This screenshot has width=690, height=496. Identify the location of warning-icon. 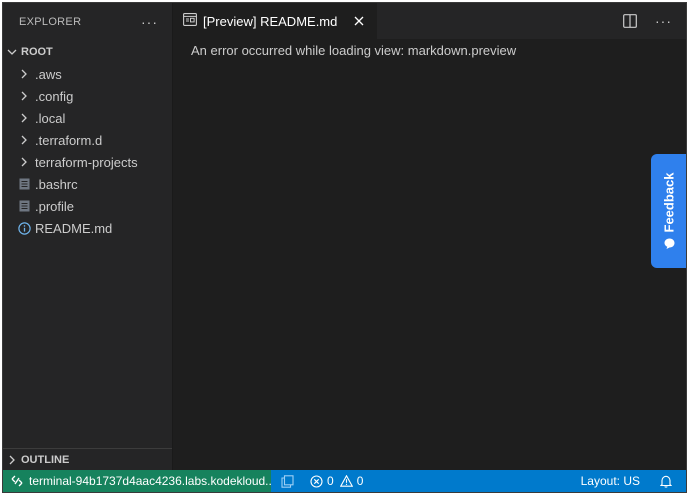
(346, 481).